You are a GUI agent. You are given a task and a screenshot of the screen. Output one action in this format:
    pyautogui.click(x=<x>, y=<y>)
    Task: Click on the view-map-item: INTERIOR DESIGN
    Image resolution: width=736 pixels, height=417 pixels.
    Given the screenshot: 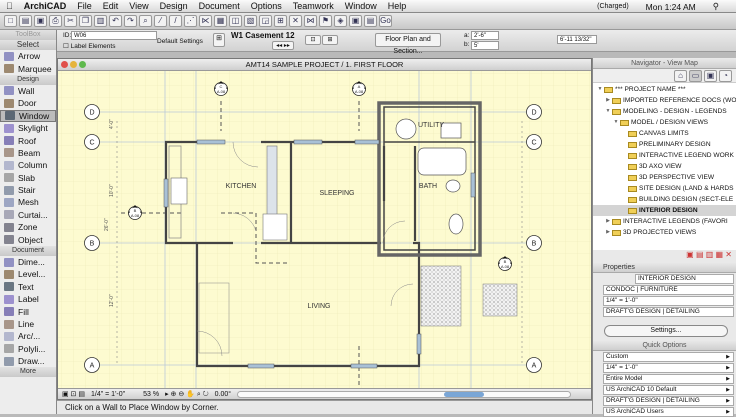 What is the action you would take?
    pyautogui.click(x=664, y=210)
    